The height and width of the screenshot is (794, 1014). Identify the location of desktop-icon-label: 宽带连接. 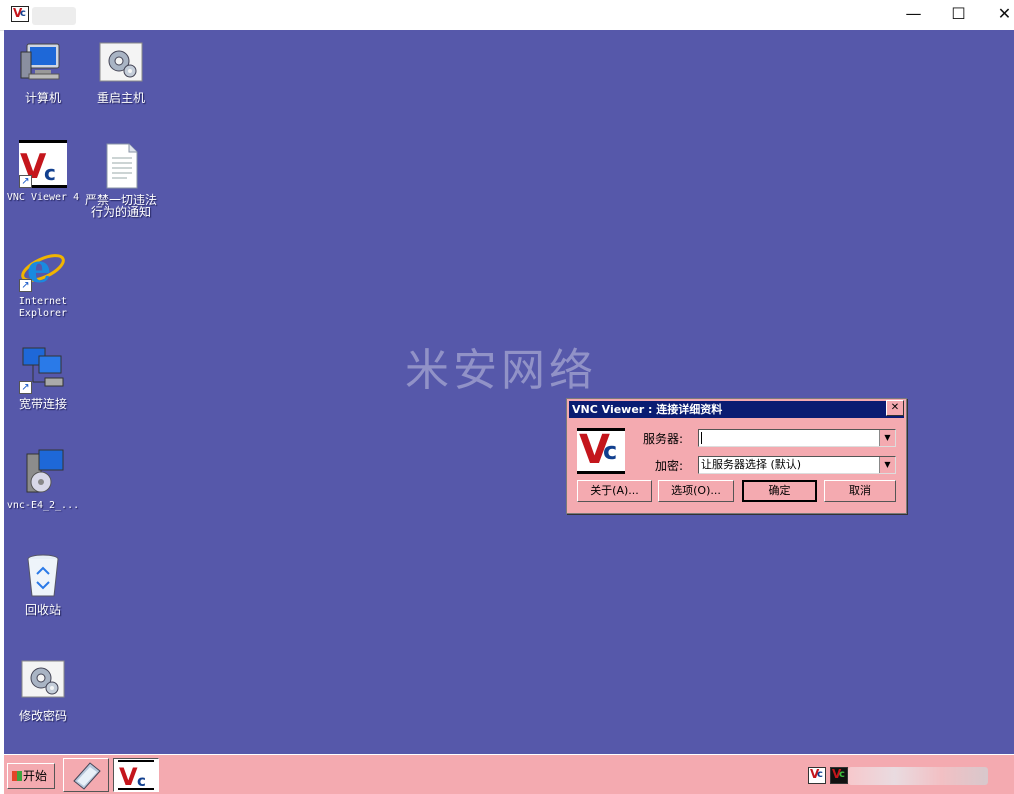
(42, 404).